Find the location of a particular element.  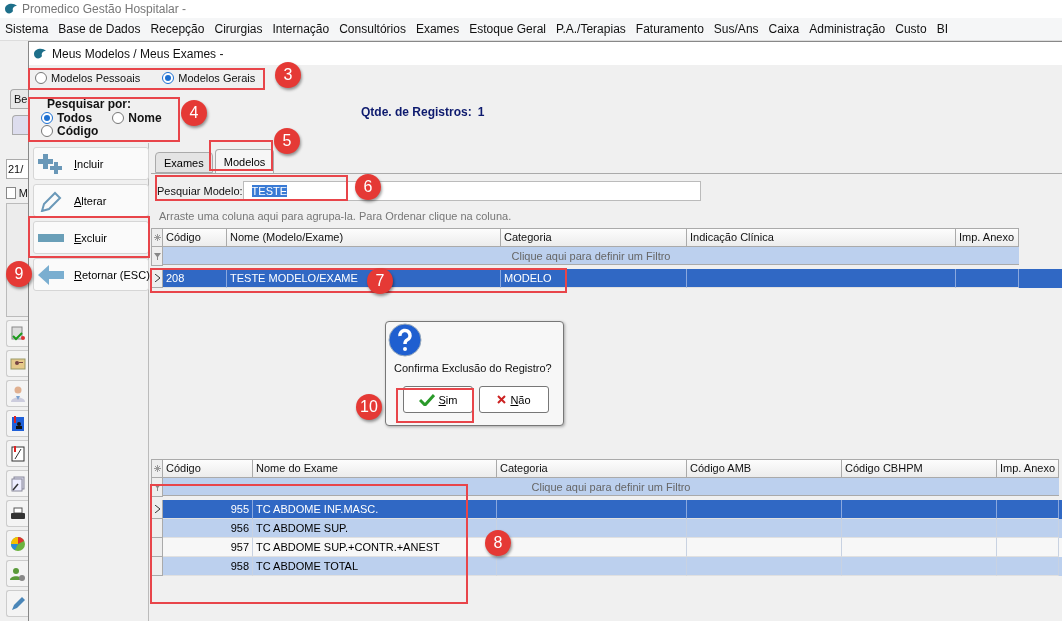

table-cell: 958 is located at coordinates (208, 566).